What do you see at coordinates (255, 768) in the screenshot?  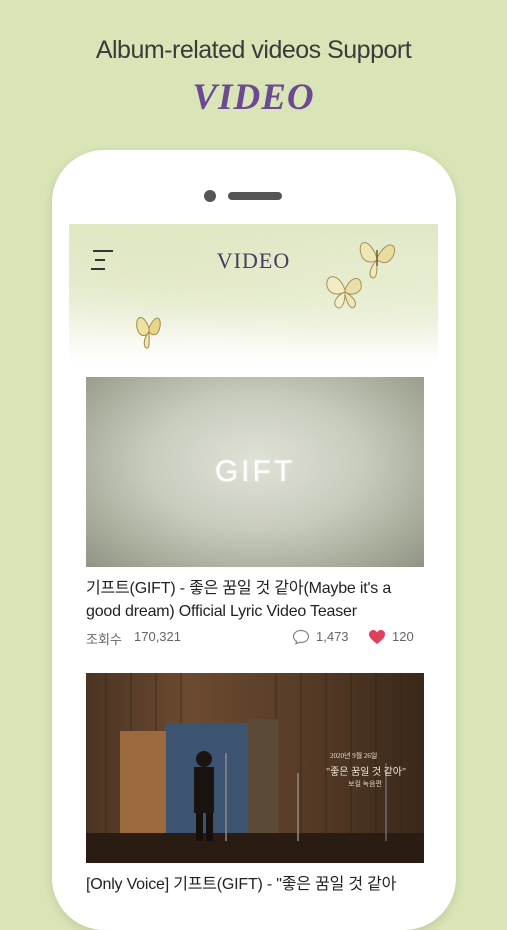 I see `video-thumbnail: 2020년 9월 26일 "좋은 꿈일 것 같아" 보컬 녹음편` at bounding box center [255, 768].